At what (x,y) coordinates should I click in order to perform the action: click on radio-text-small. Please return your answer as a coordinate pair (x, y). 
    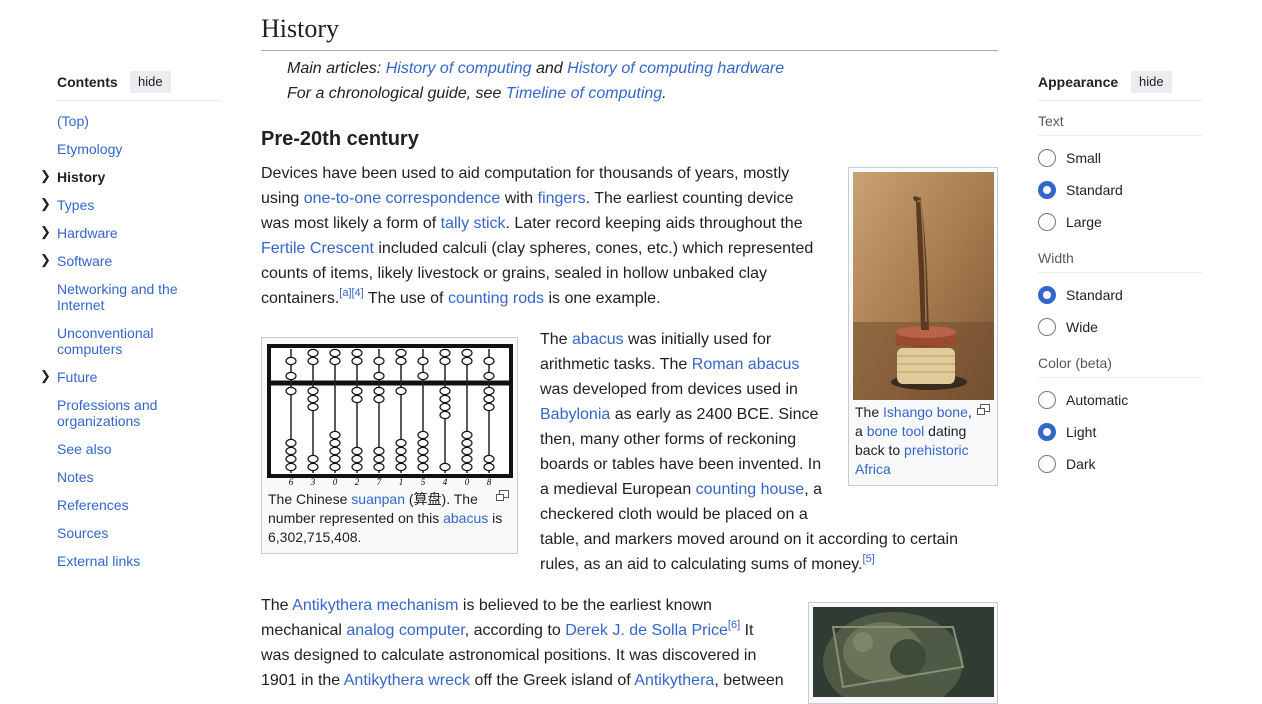
    Looking at the image, I should click on (1047, 158).